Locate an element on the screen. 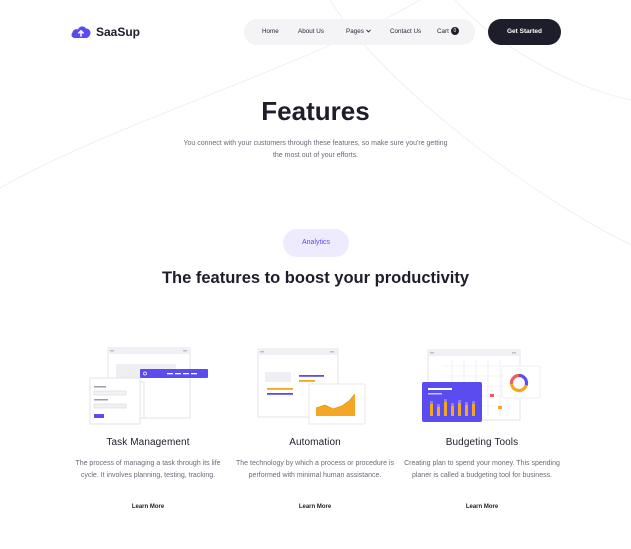 Image resolution: width=631 pixels, height=549 pixels. page-title: Features is located at coordinates (315, 111).